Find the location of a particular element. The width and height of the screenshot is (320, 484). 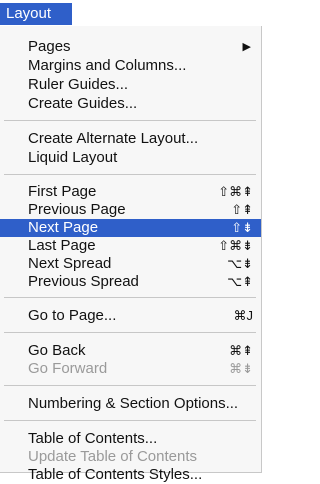

menu-item-label: Pages is located at coordinates (49, 46).